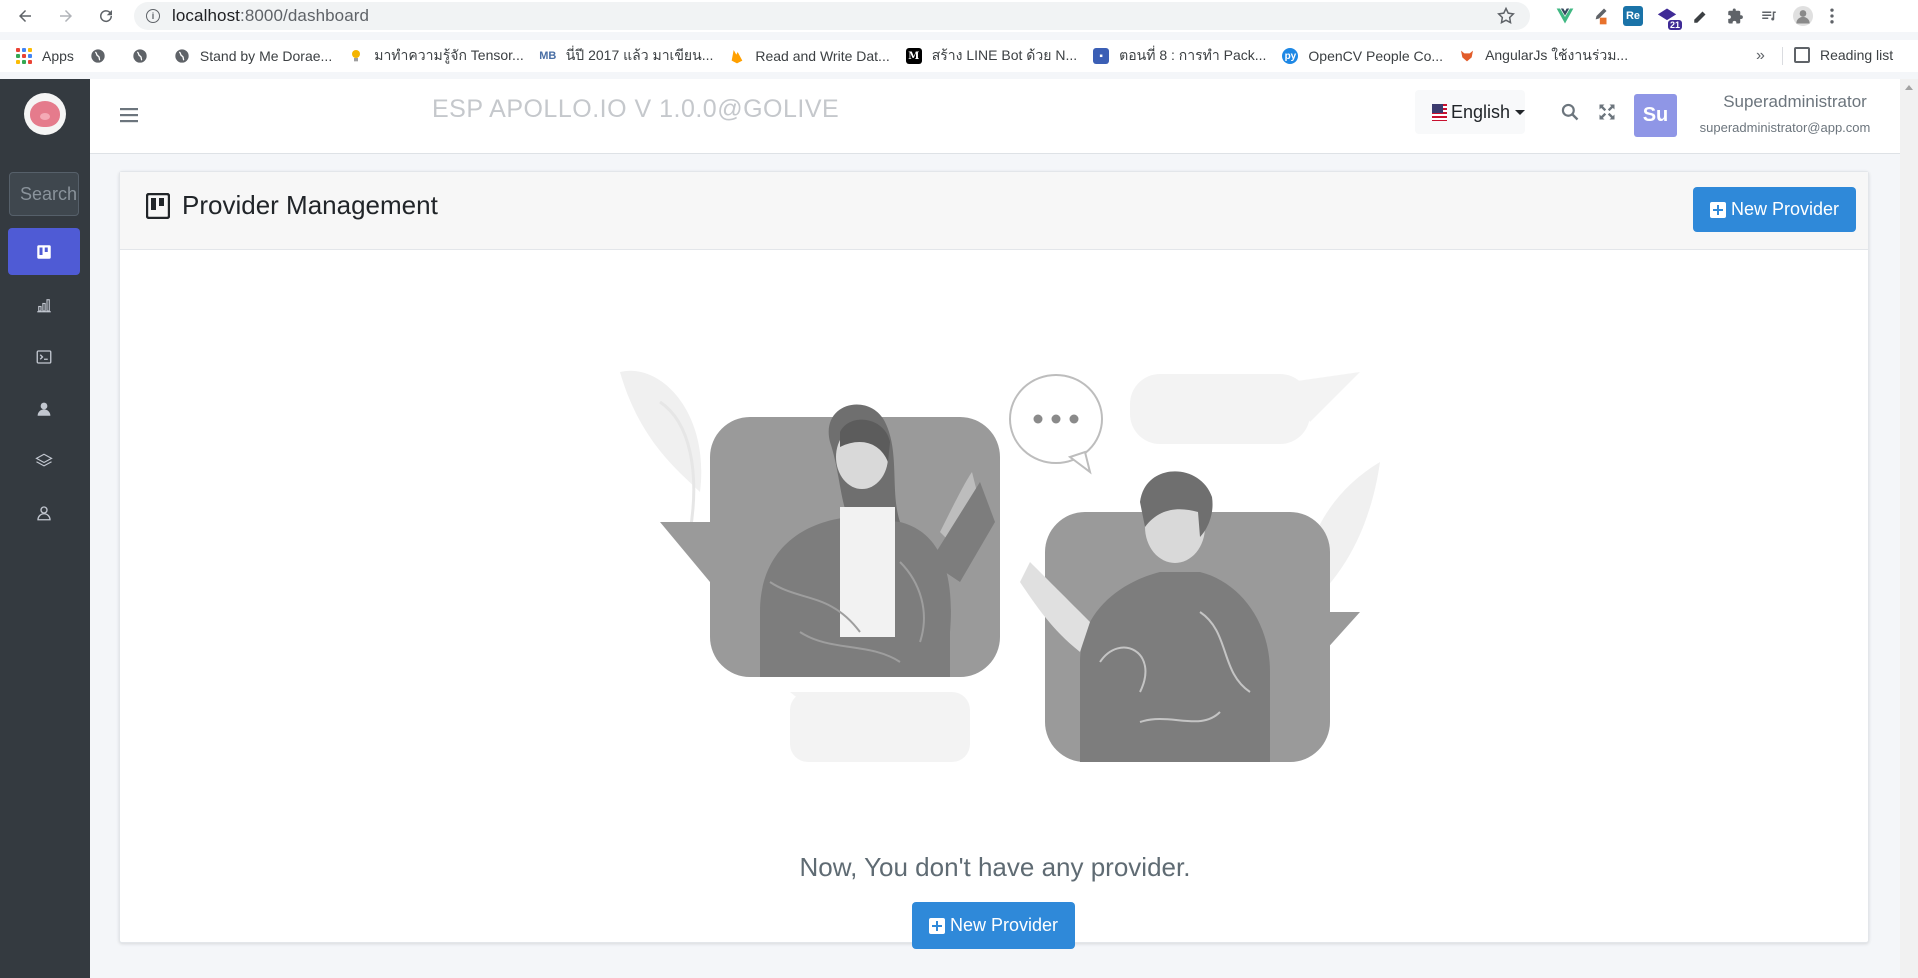  I want to click on terminal-icon, so click(44, 356).